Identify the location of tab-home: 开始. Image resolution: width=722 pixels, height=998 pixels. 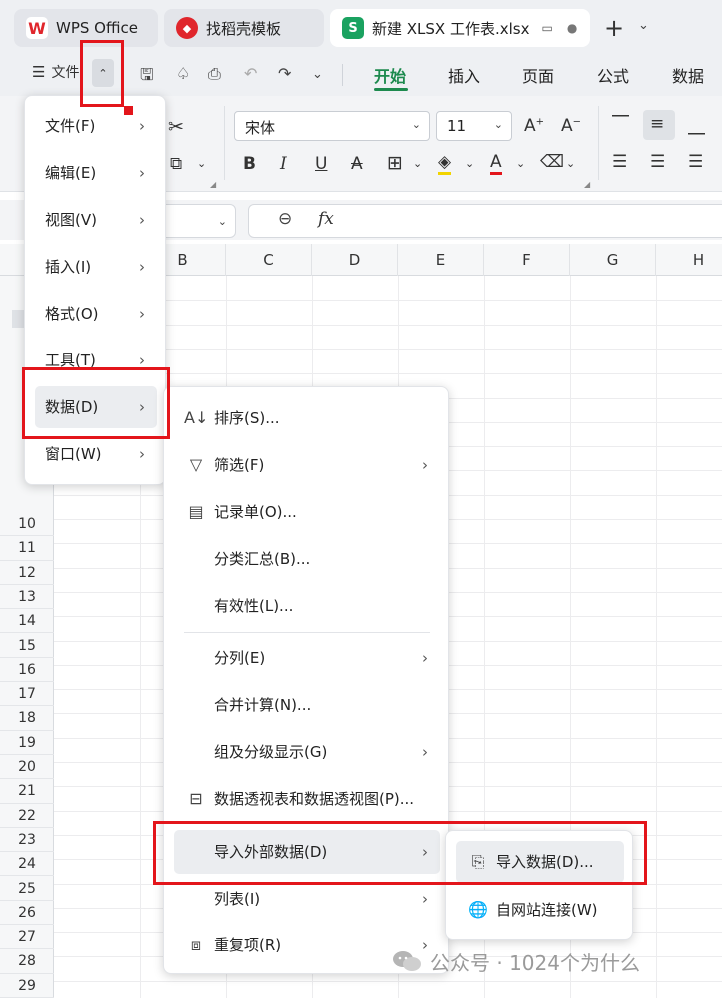
(390, 75).